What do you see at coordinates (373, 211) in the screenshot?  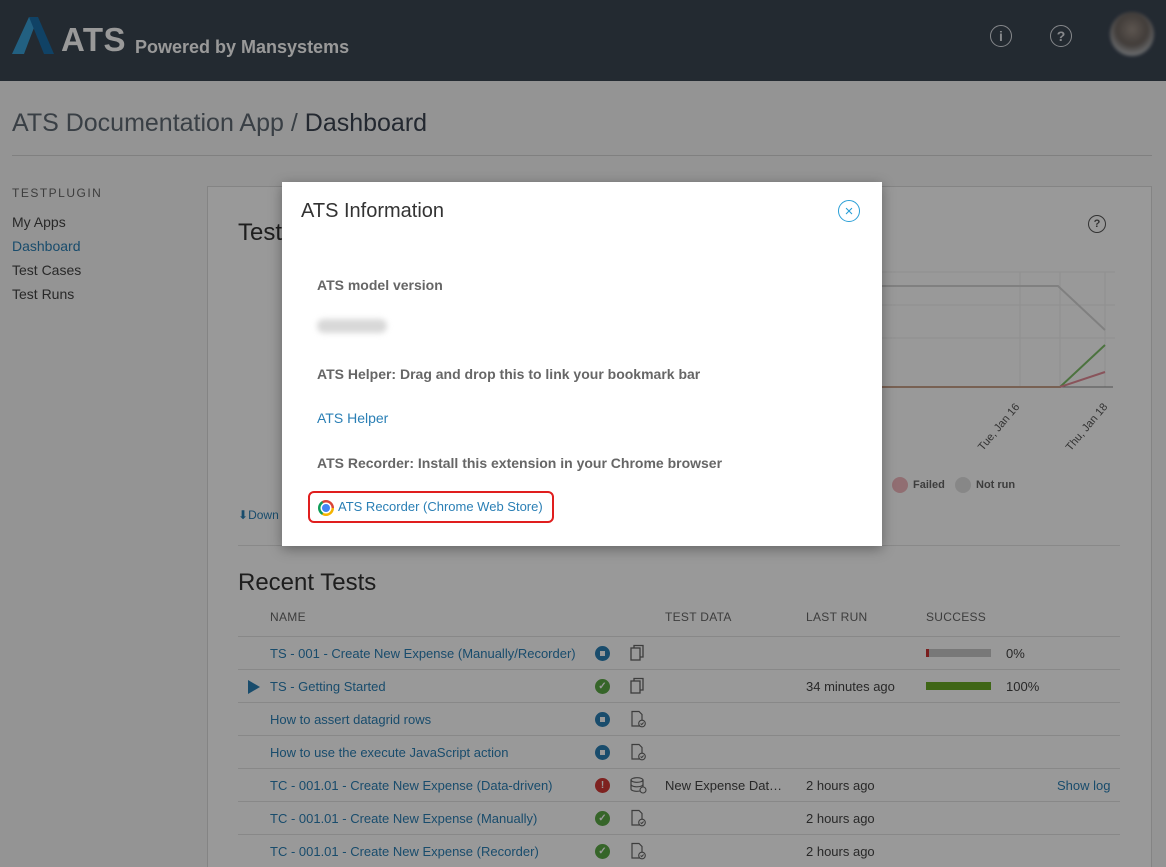 I see `dialog-title: ATS Information` at bounding box center [373, 211].